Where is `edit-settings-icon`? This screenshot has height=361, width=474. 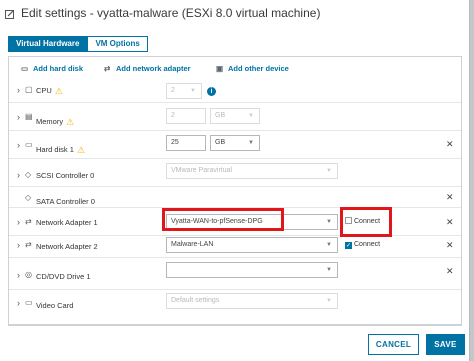
edit-settings-icon is located at coordinates (10, 14).